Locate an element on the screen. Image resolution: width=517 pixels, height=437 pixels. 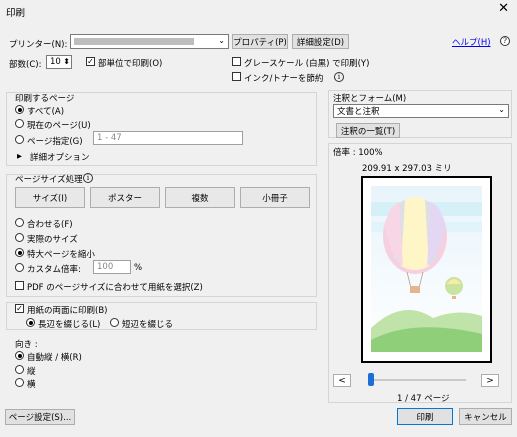
pdf-pagesize-checkbox is located at coordinates (19, 285).